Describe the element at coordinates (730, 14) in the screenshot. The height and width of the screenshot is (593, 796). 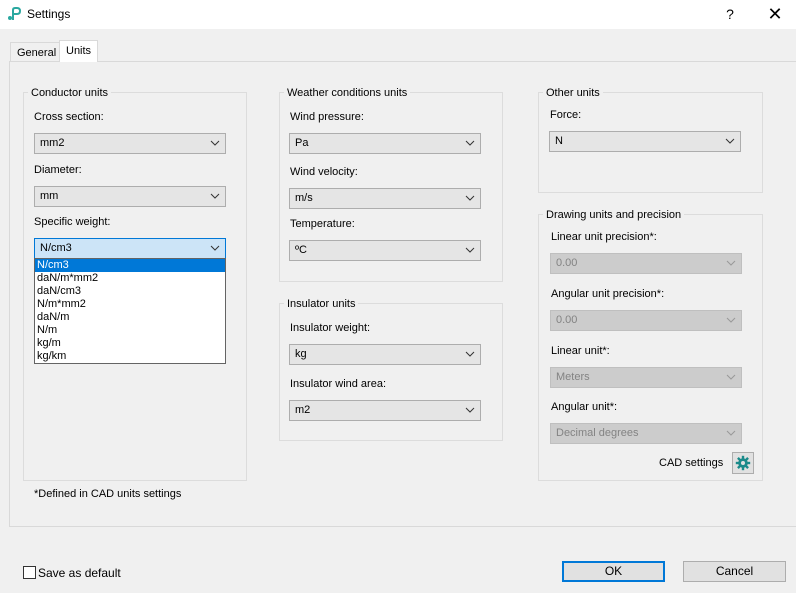
I see `help-button: ?` at that location.